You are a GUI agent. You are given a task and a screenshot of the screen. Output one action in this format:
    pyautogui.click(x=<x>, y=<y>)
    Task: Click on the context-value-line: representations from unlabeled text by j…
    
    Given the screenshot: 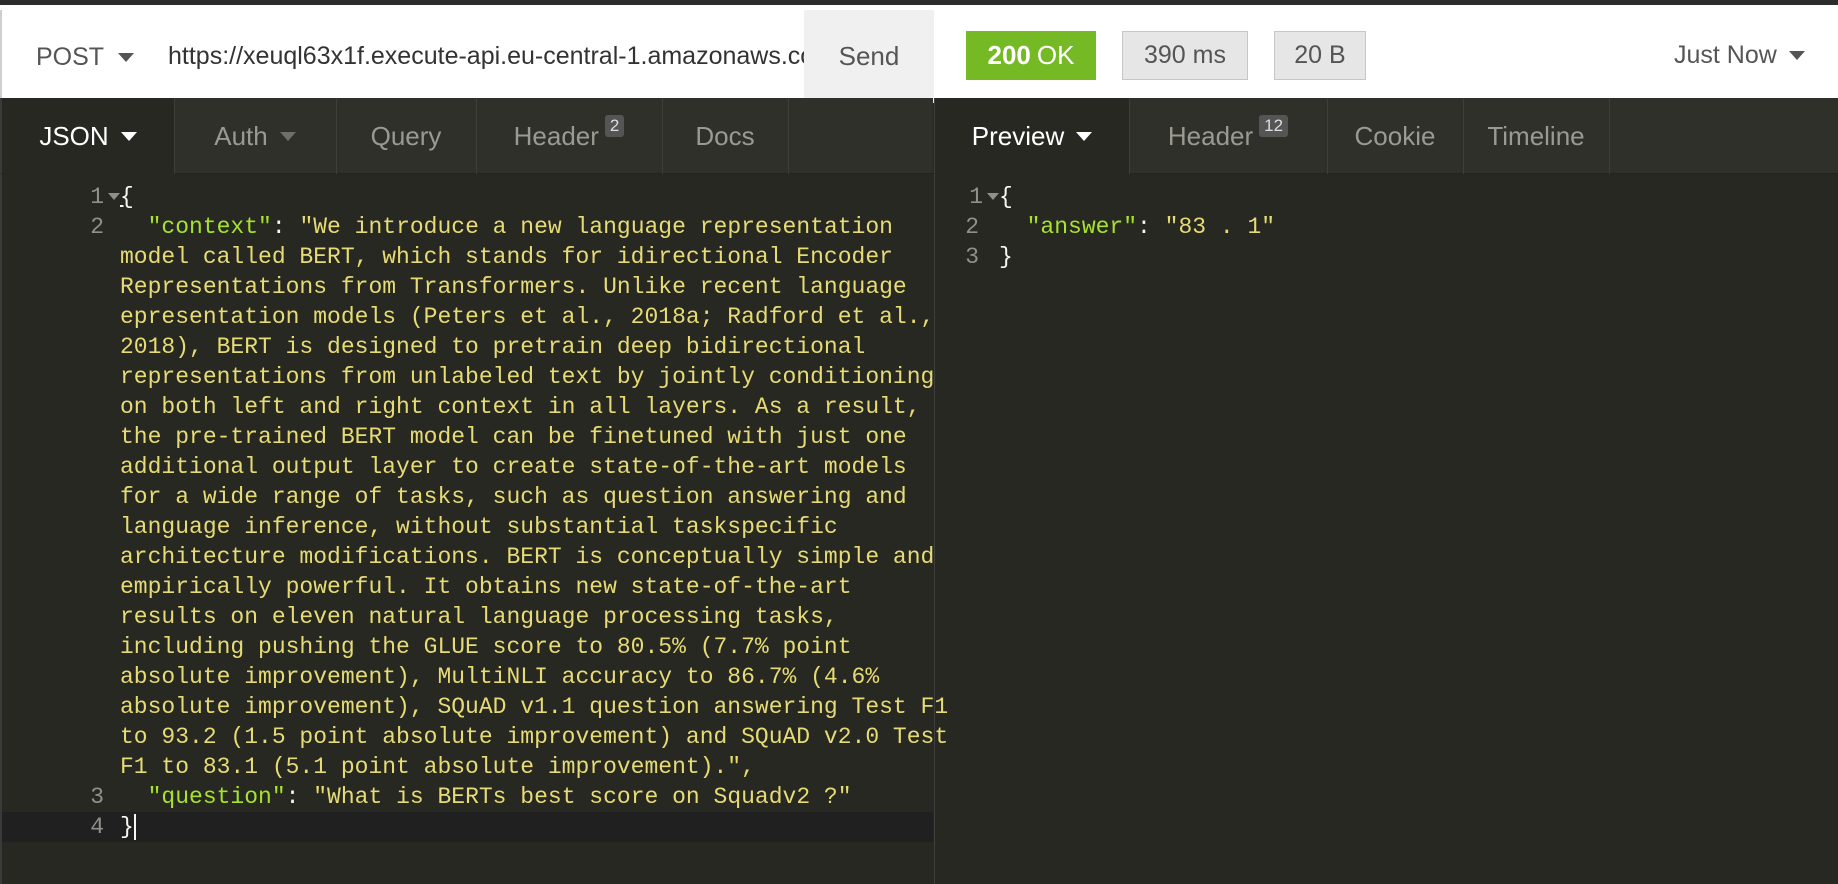 What is the action you would take?
    pyautogui.click(x=527, y=377)
    